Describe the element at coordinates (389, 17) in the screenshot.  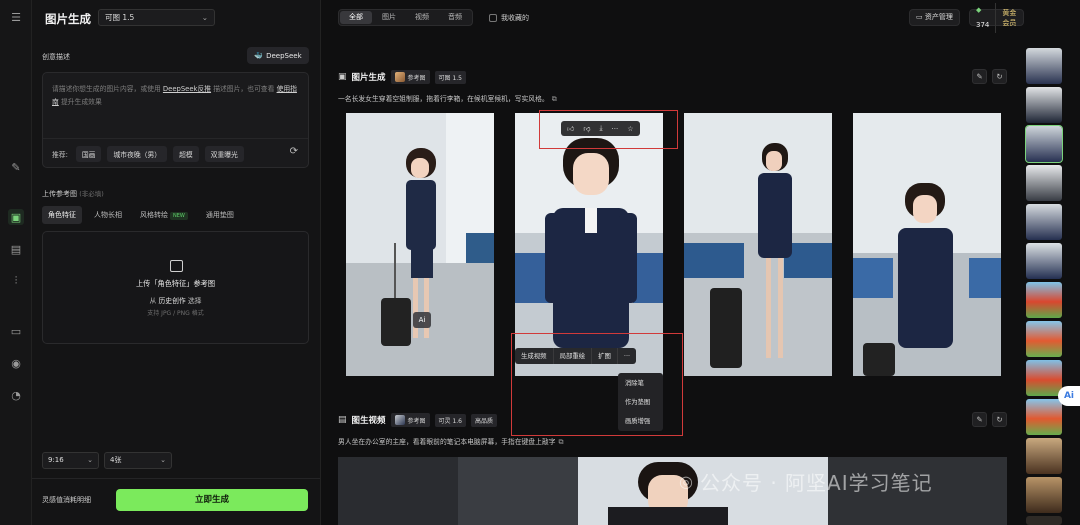
I see `tab-image: 图片` at that location.